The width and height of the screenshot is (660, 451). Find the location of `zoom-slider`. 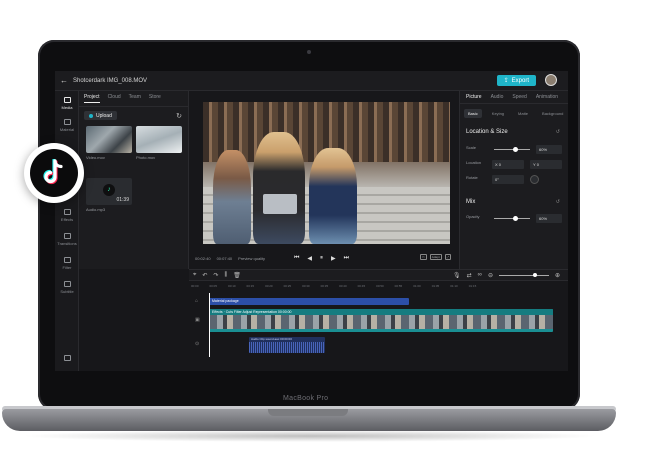

zoom-slider is located at coordinates (523, 274).